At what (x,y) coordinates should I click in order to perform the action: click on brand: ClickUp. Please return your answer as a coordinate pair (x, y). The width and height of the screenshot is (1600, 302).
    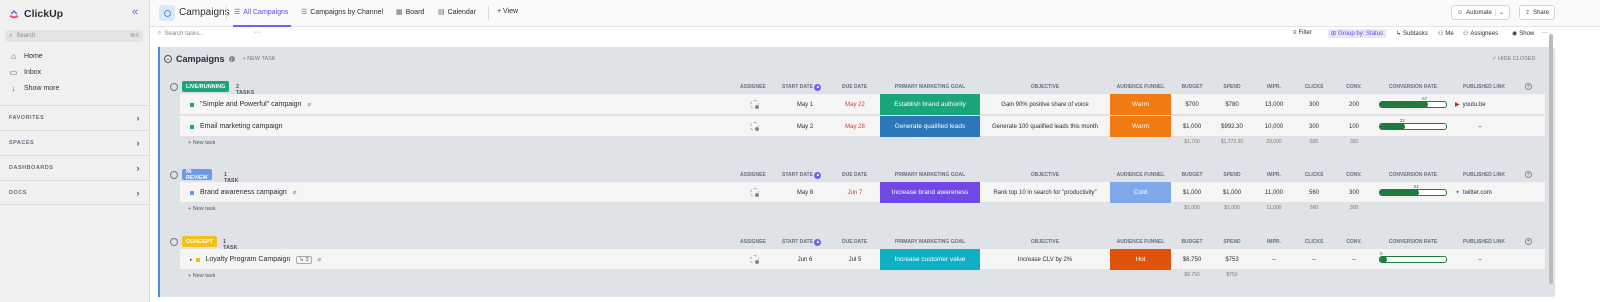
    Looking at the image, I should click on (35, 14).